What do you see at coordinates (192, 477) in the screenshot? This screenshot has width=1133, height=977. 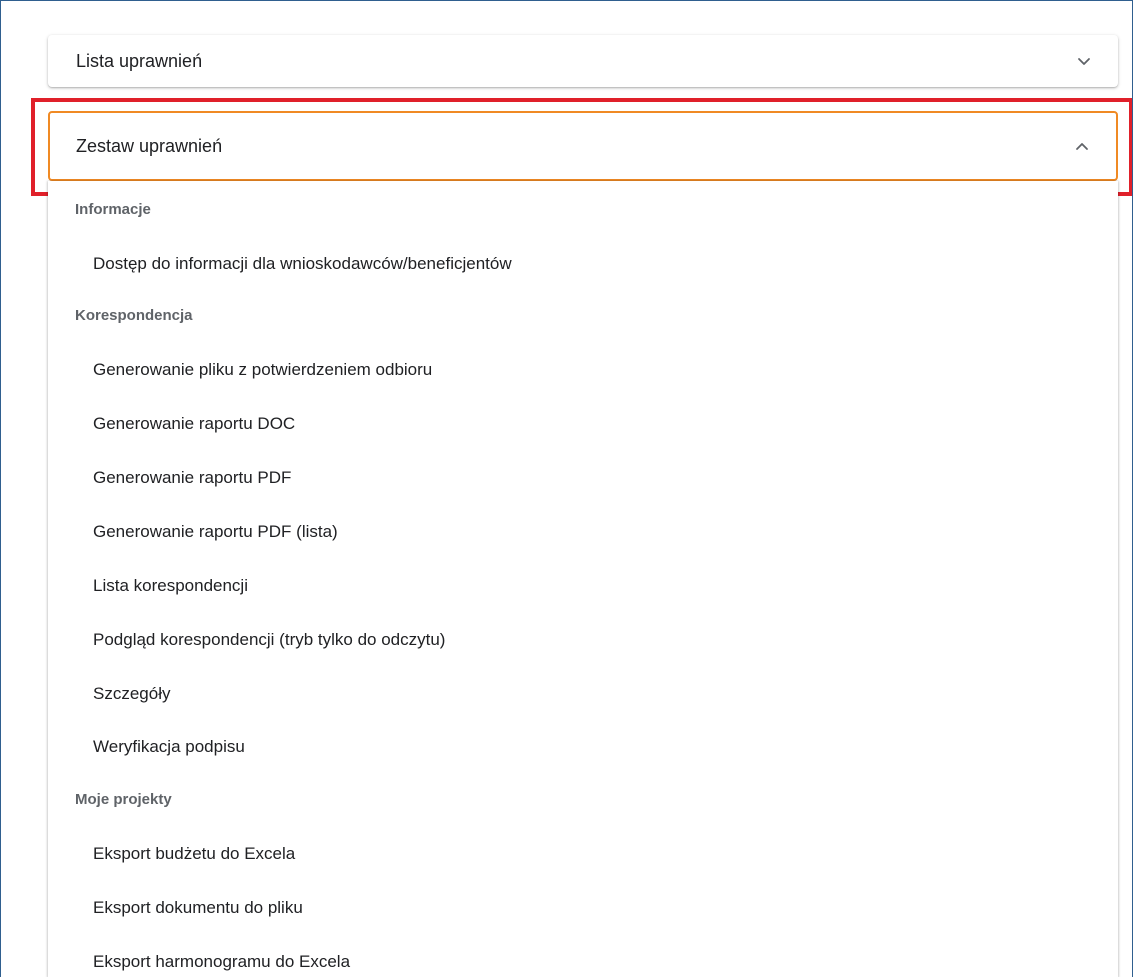 I see `permission-item: Generowanie raportu PDF` at bounding box center [192, 477].